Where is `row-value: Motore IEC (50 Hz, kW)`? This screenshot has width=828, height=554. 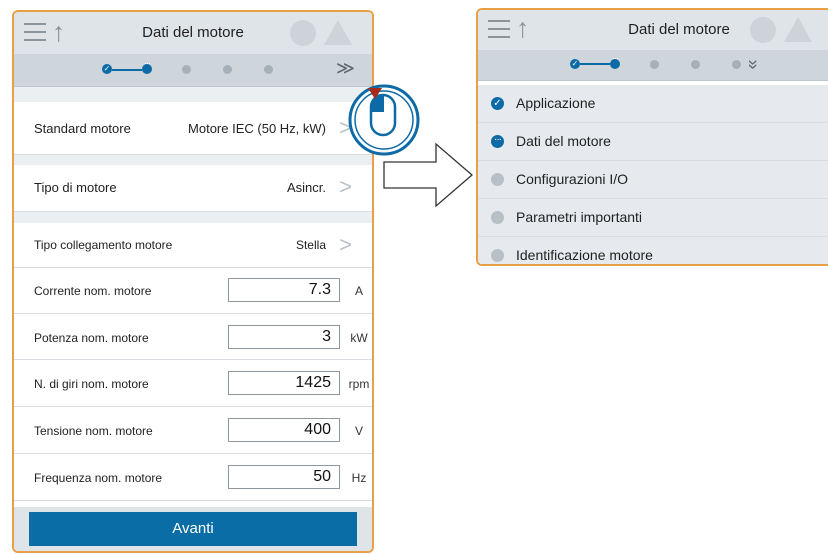
row-value: Motore IEC (50 Hz, kW) is located at coordinates (257, 128).